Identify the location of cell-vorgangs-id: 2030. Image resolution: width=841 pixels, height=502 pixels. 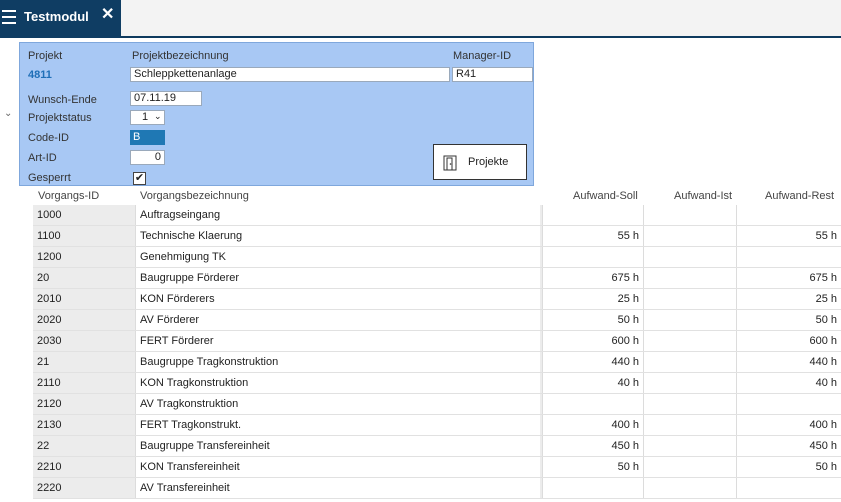
(84, 341).